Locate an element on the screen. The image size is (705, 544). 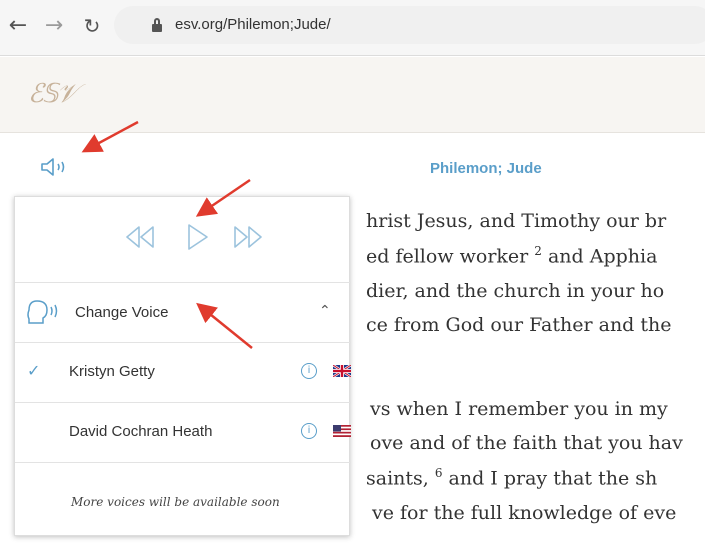
rewind-icon is located at coordinates (139, 237).